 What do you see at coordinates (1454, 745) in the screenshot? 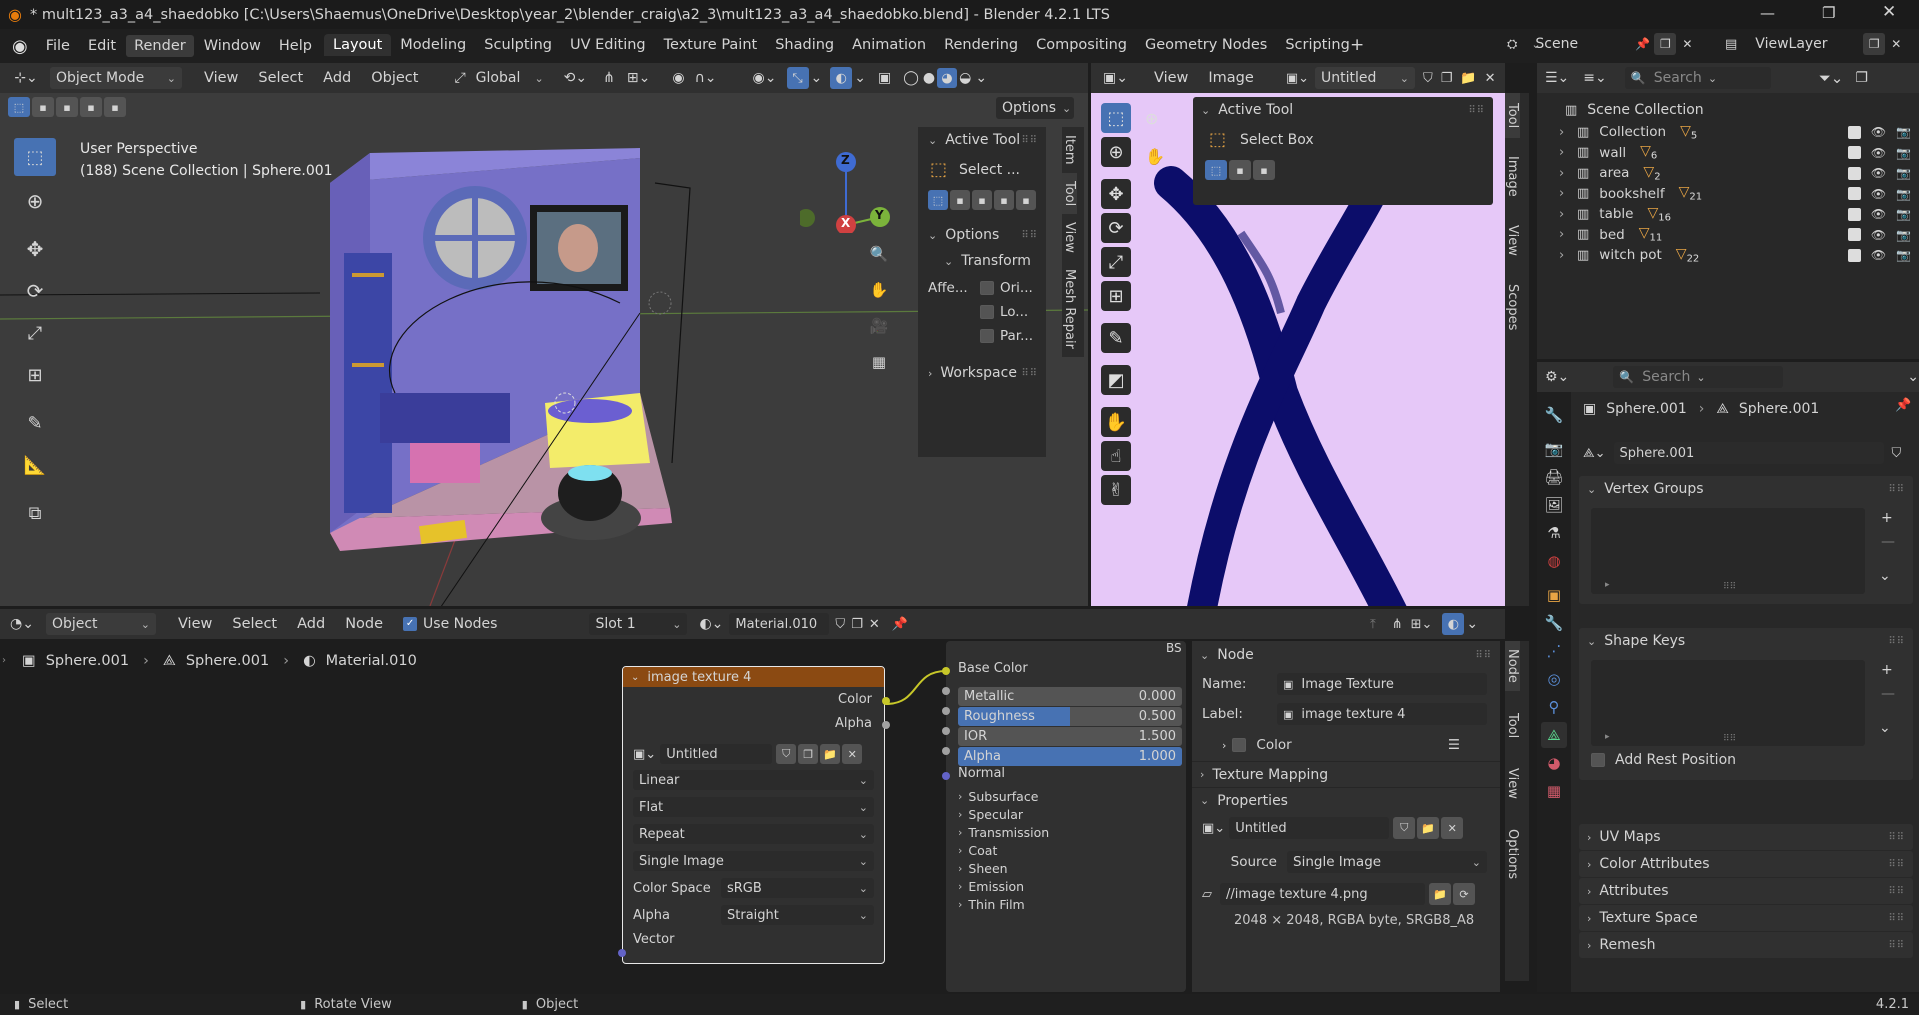
I see `node-color-menu-icon: ☰` at bounding box center [1454, 745].